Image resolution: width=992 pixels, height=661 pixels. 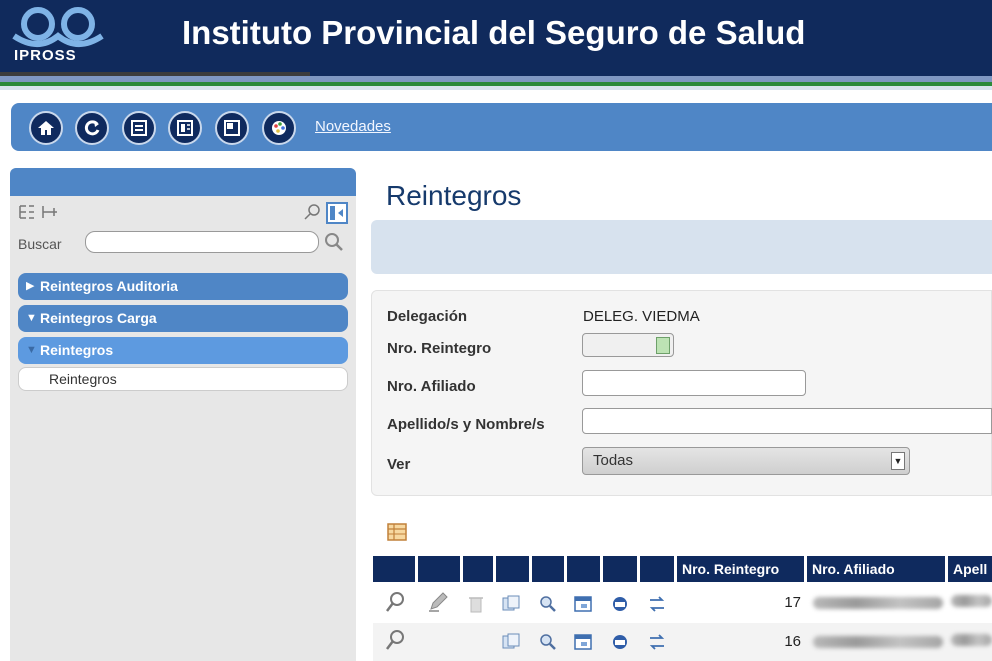 What do you see at coordinates (38, 214) in the screenshot?
I see `sidebar-tree-icons` at bounding box center [38, 214].